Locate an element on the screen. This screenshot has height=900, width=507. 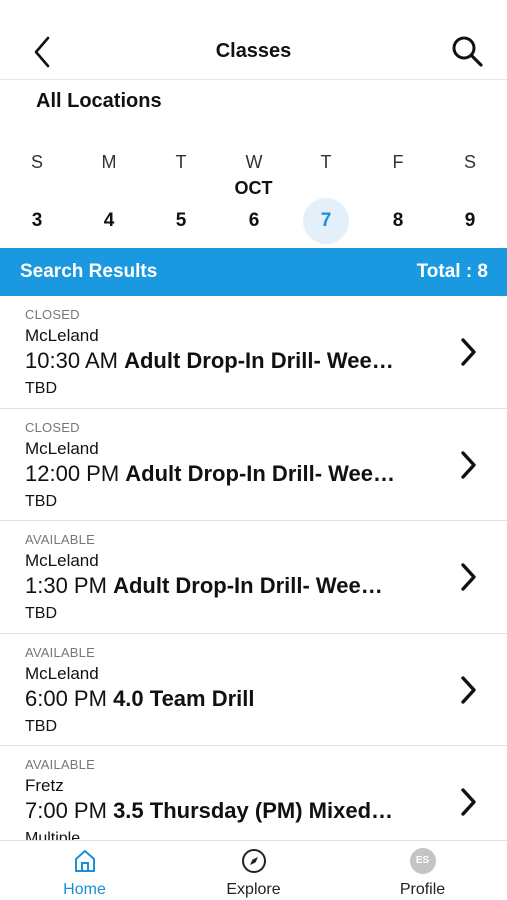
results-total: Total : 8 is located at coordinates (452, 271).